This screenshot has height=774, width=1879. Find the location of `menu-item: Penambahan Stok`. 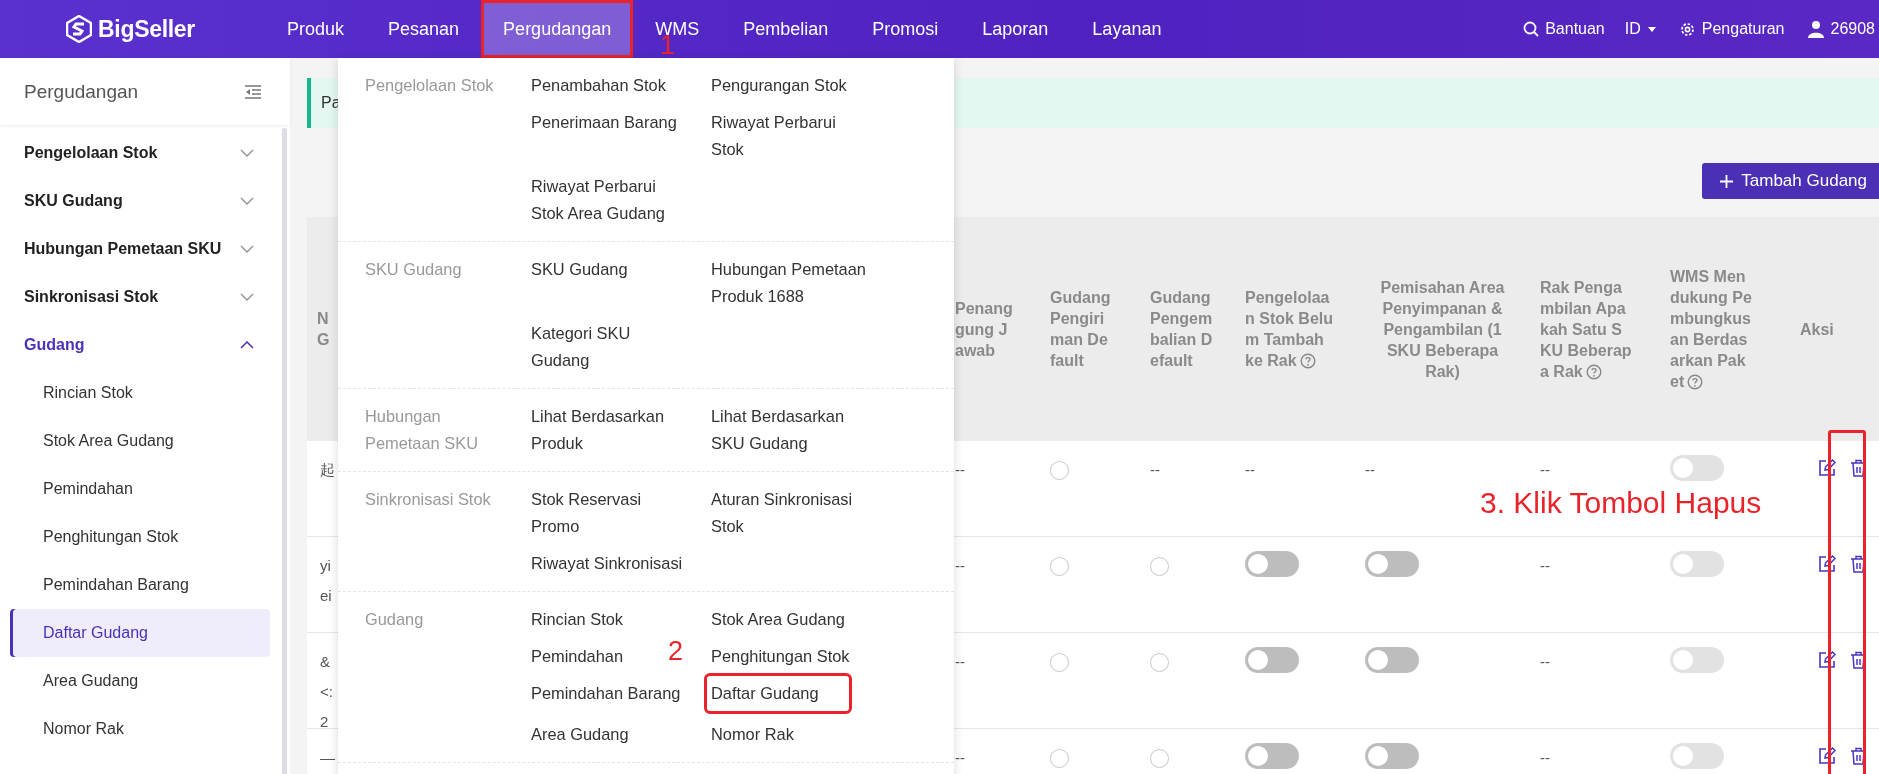

menu-item: Penambahan Stok is located at coordinates (598, 85).